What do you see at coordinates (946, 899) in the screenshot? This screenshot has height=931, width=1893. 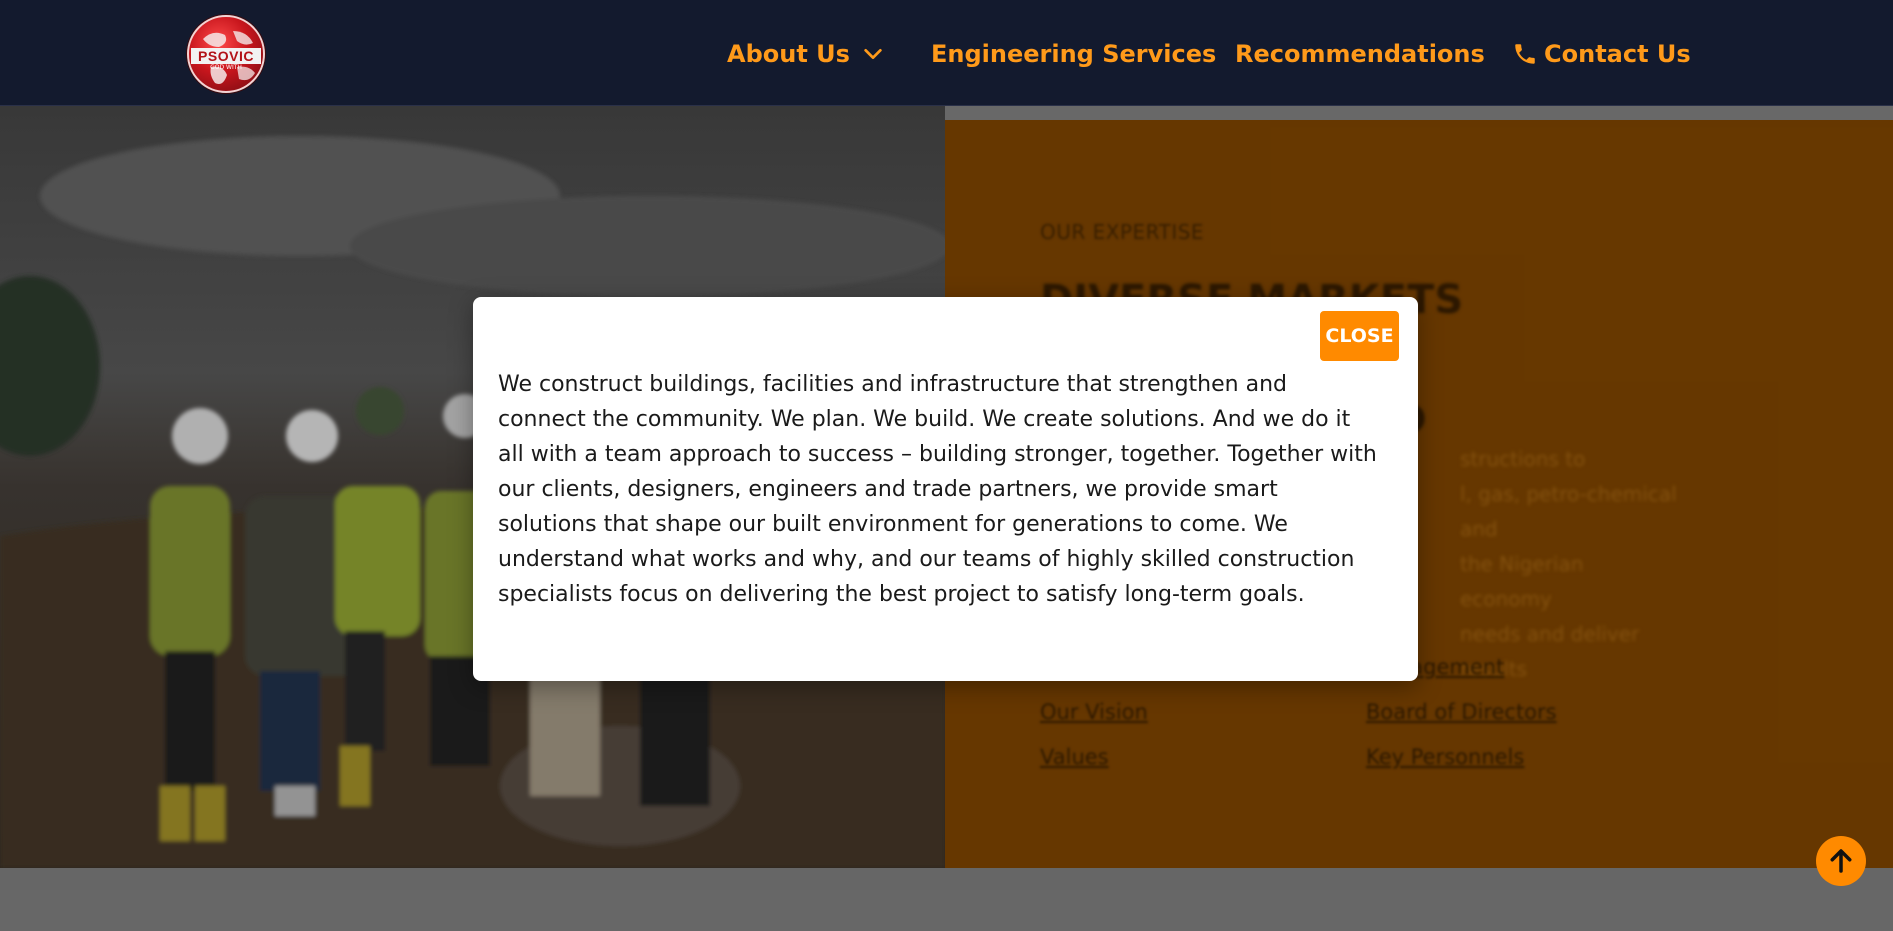 I see `footer-band` at bounding box center [946, 899].